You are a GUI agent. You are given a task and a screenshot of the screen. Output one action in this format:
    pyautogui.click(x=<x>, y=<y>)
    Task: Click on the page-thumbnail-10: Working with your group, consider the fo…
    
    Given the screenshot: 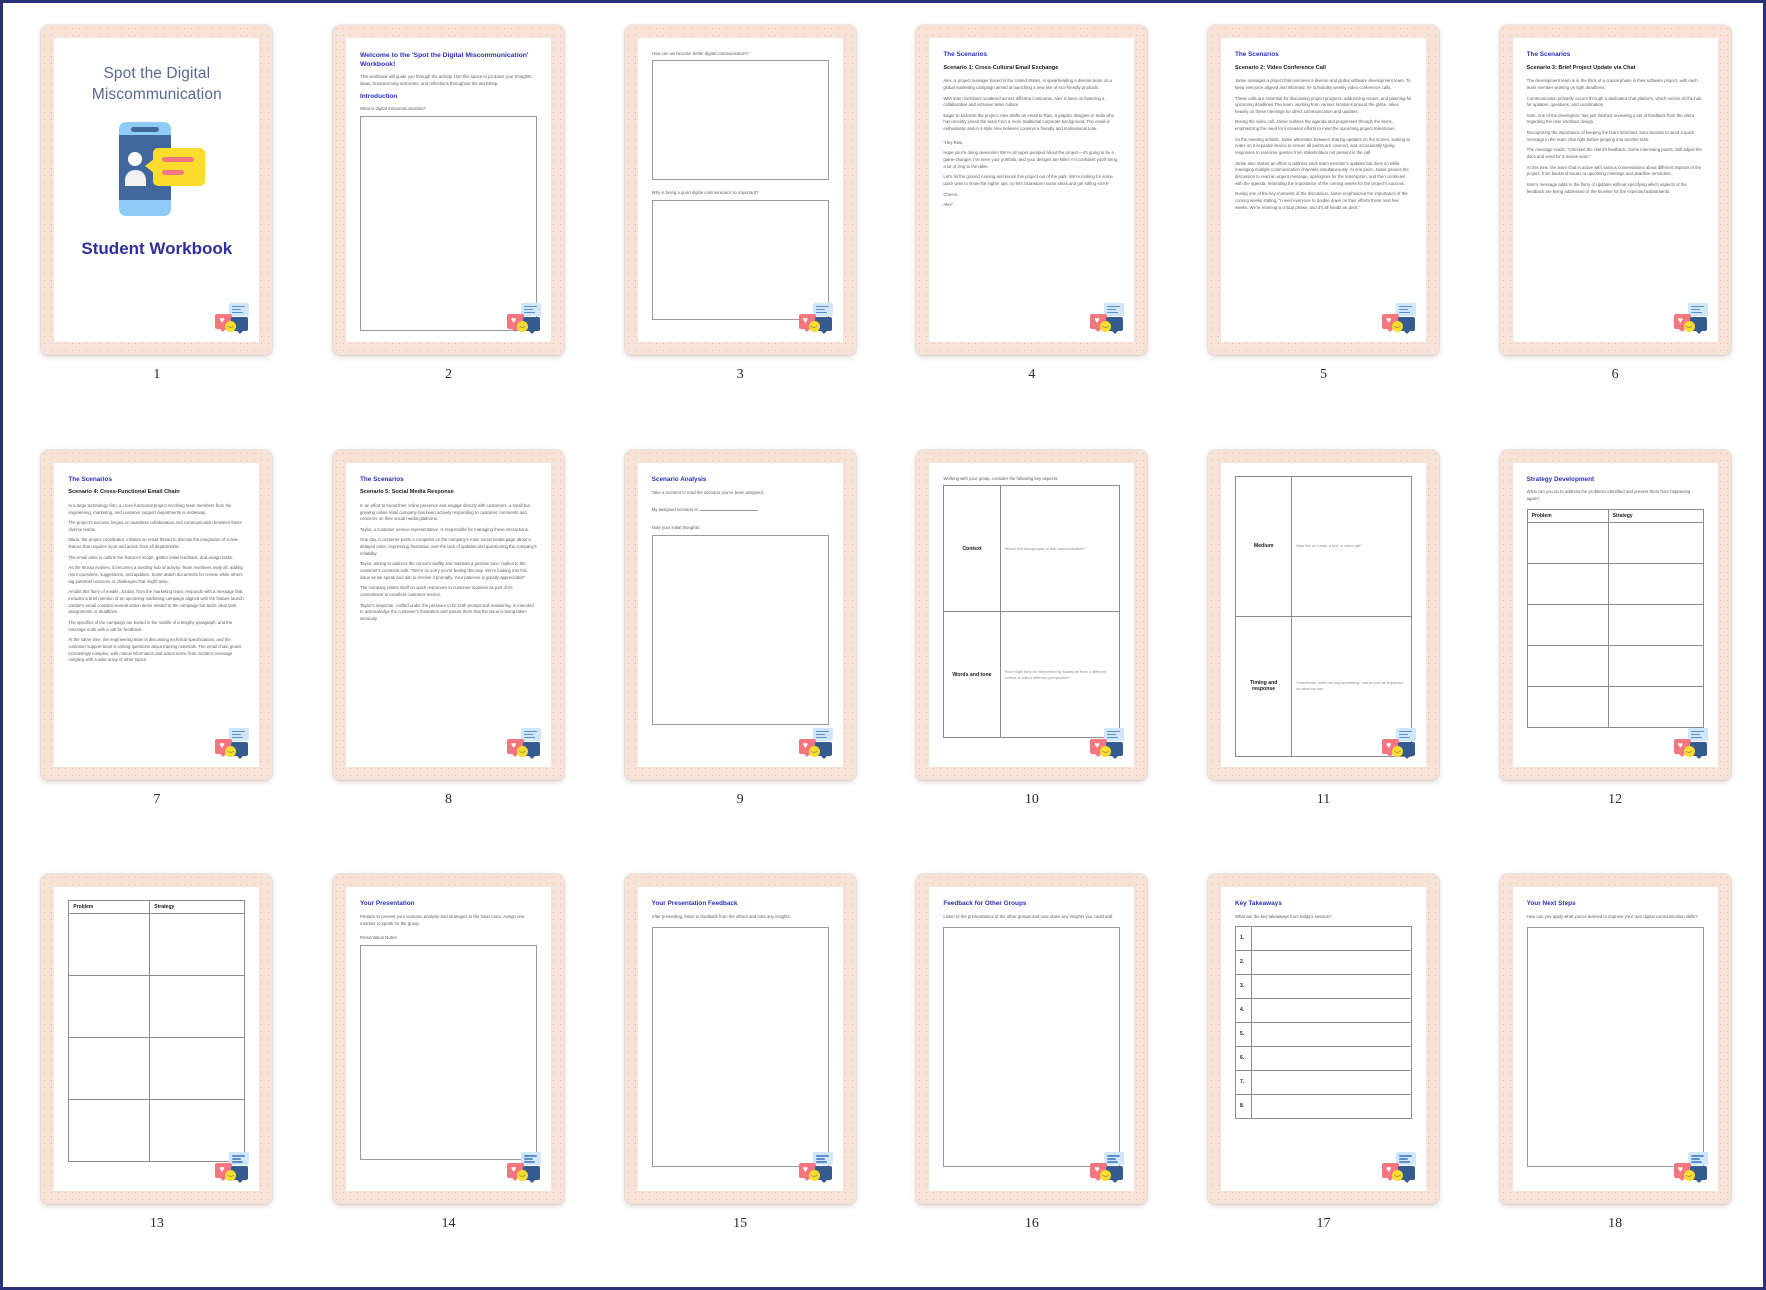 What is the action you would take?
    pyautogui.click(x=1032, y=614)
    